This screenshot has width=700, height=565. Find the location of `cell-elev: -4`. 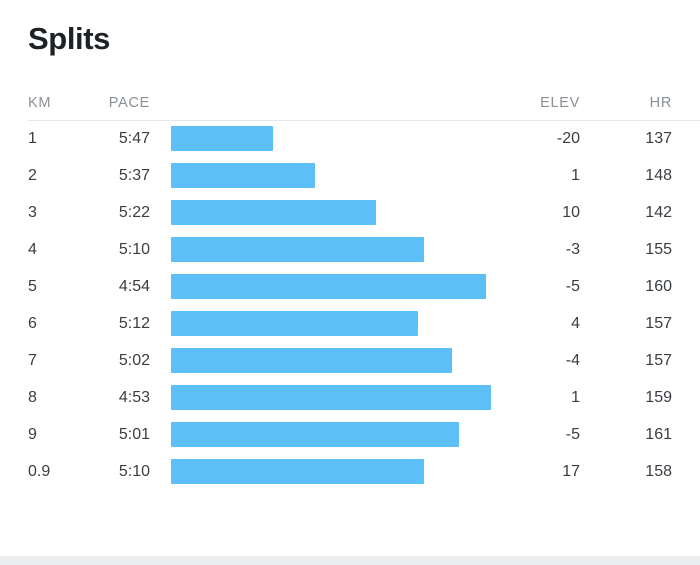

cell-elev: -4 is located at coordinates (572, 360).